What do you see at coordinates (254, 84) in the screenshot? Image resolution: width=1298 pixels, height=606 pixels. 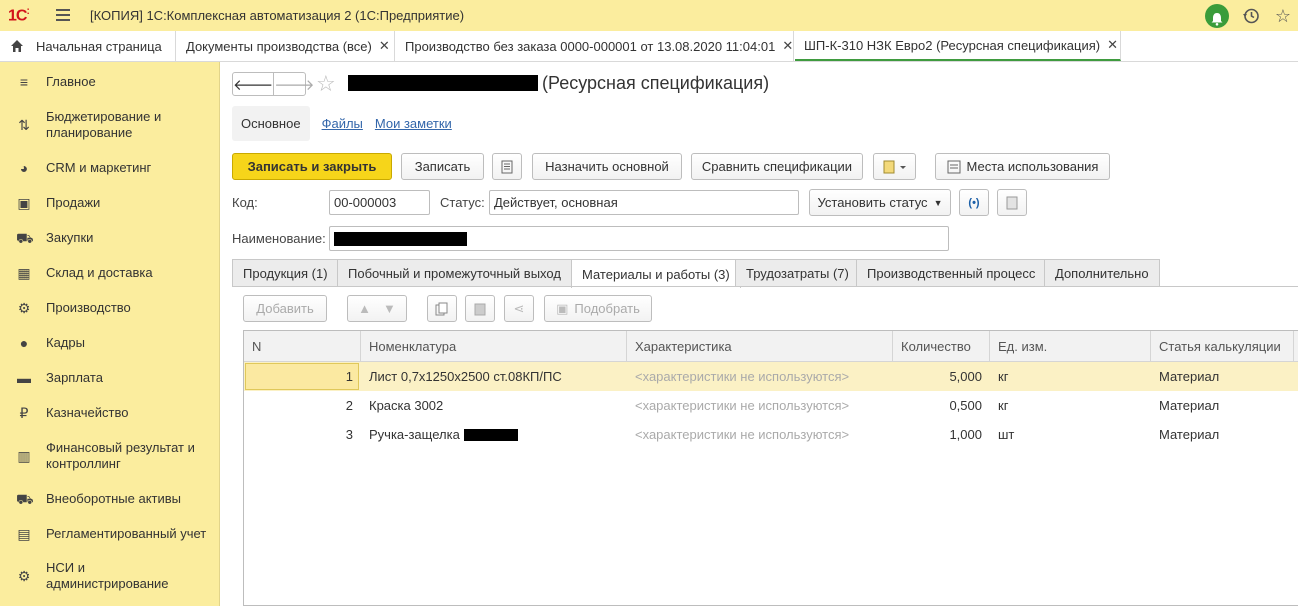 I see `back-arrow-icon: 🡐` at bounding box center [254, 84].